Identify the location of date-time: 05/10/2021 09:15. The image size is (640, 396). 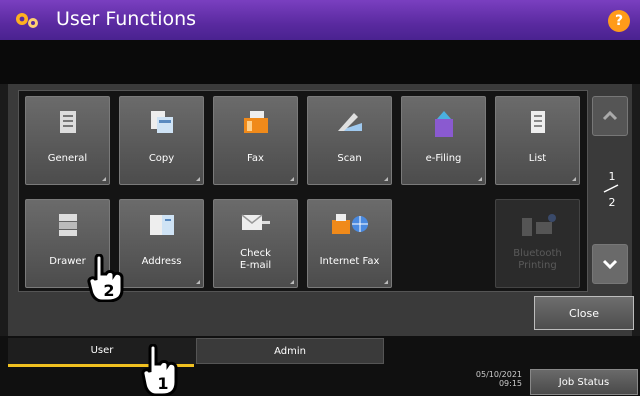
(485, 379).